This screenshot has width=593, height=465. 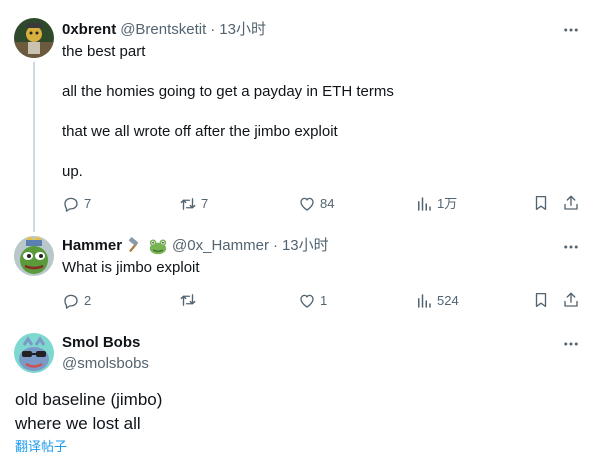 What do you see at coordinates (104, 51) in the screenshot?
I see `tweet-text-line: the best part` at bounding box center [104, 51].